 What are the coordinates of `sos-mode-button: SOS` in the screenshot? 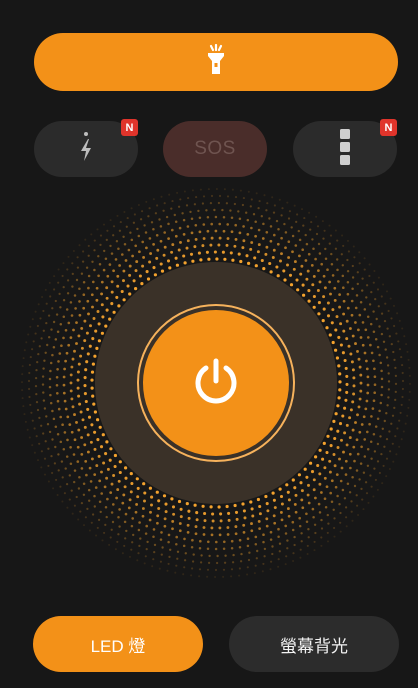 It's located at (215, 149).